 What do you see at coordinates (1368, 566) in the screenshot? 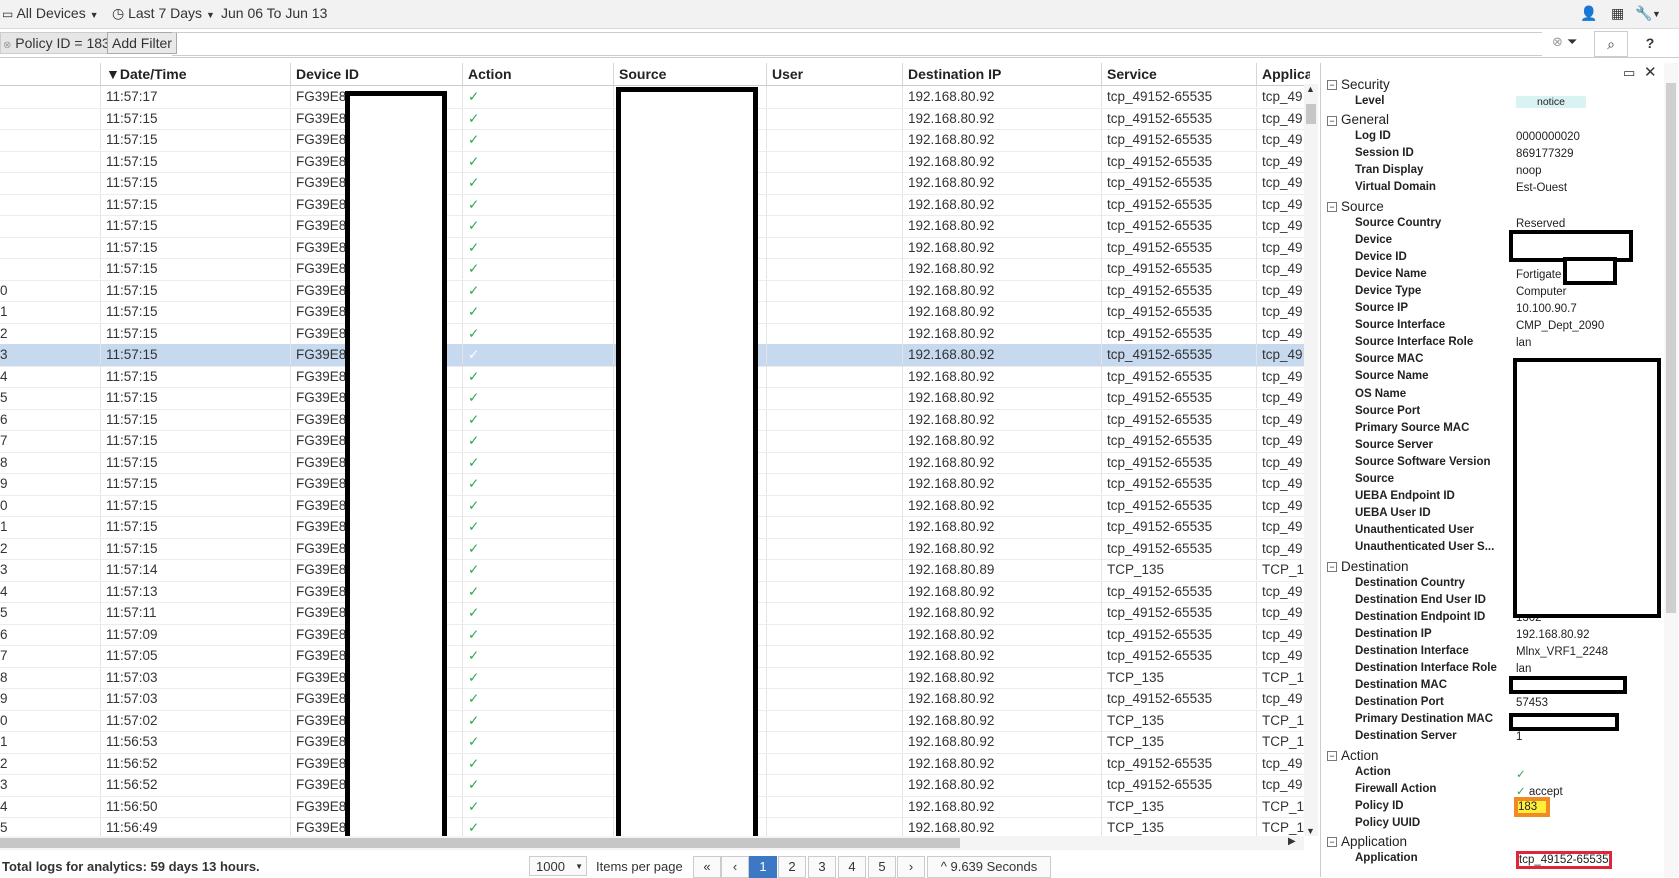
I see `section-header: − Destination` at bounding box center [1368, 566].